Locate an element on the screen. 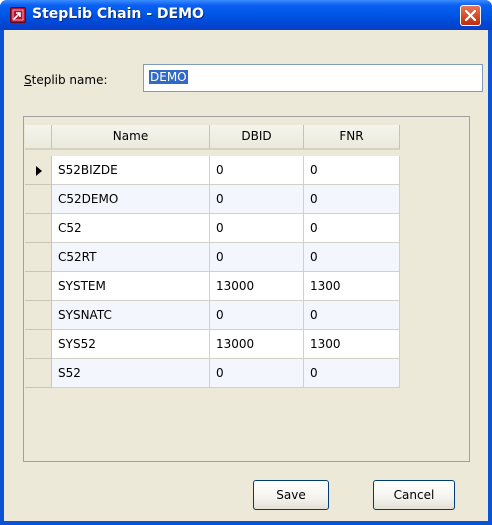 The height and width of the screenshot is (525, 492). steplib-name-value: DEMO is located at coordinates (168, 77).